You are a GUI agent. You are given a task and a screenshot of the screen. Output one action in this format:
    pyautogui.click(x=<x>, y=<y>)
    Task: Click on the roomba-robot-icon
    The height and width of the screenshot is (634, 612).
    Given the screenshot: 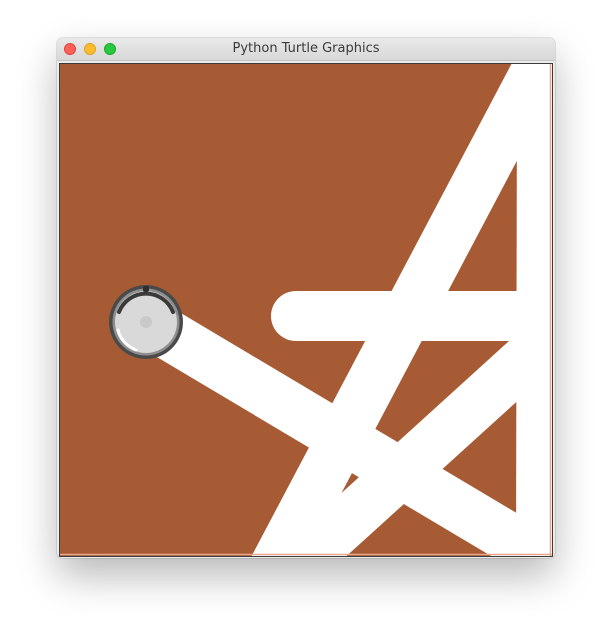 What is the action you would take?
    pyautogui.click(x=146, y=322)
    